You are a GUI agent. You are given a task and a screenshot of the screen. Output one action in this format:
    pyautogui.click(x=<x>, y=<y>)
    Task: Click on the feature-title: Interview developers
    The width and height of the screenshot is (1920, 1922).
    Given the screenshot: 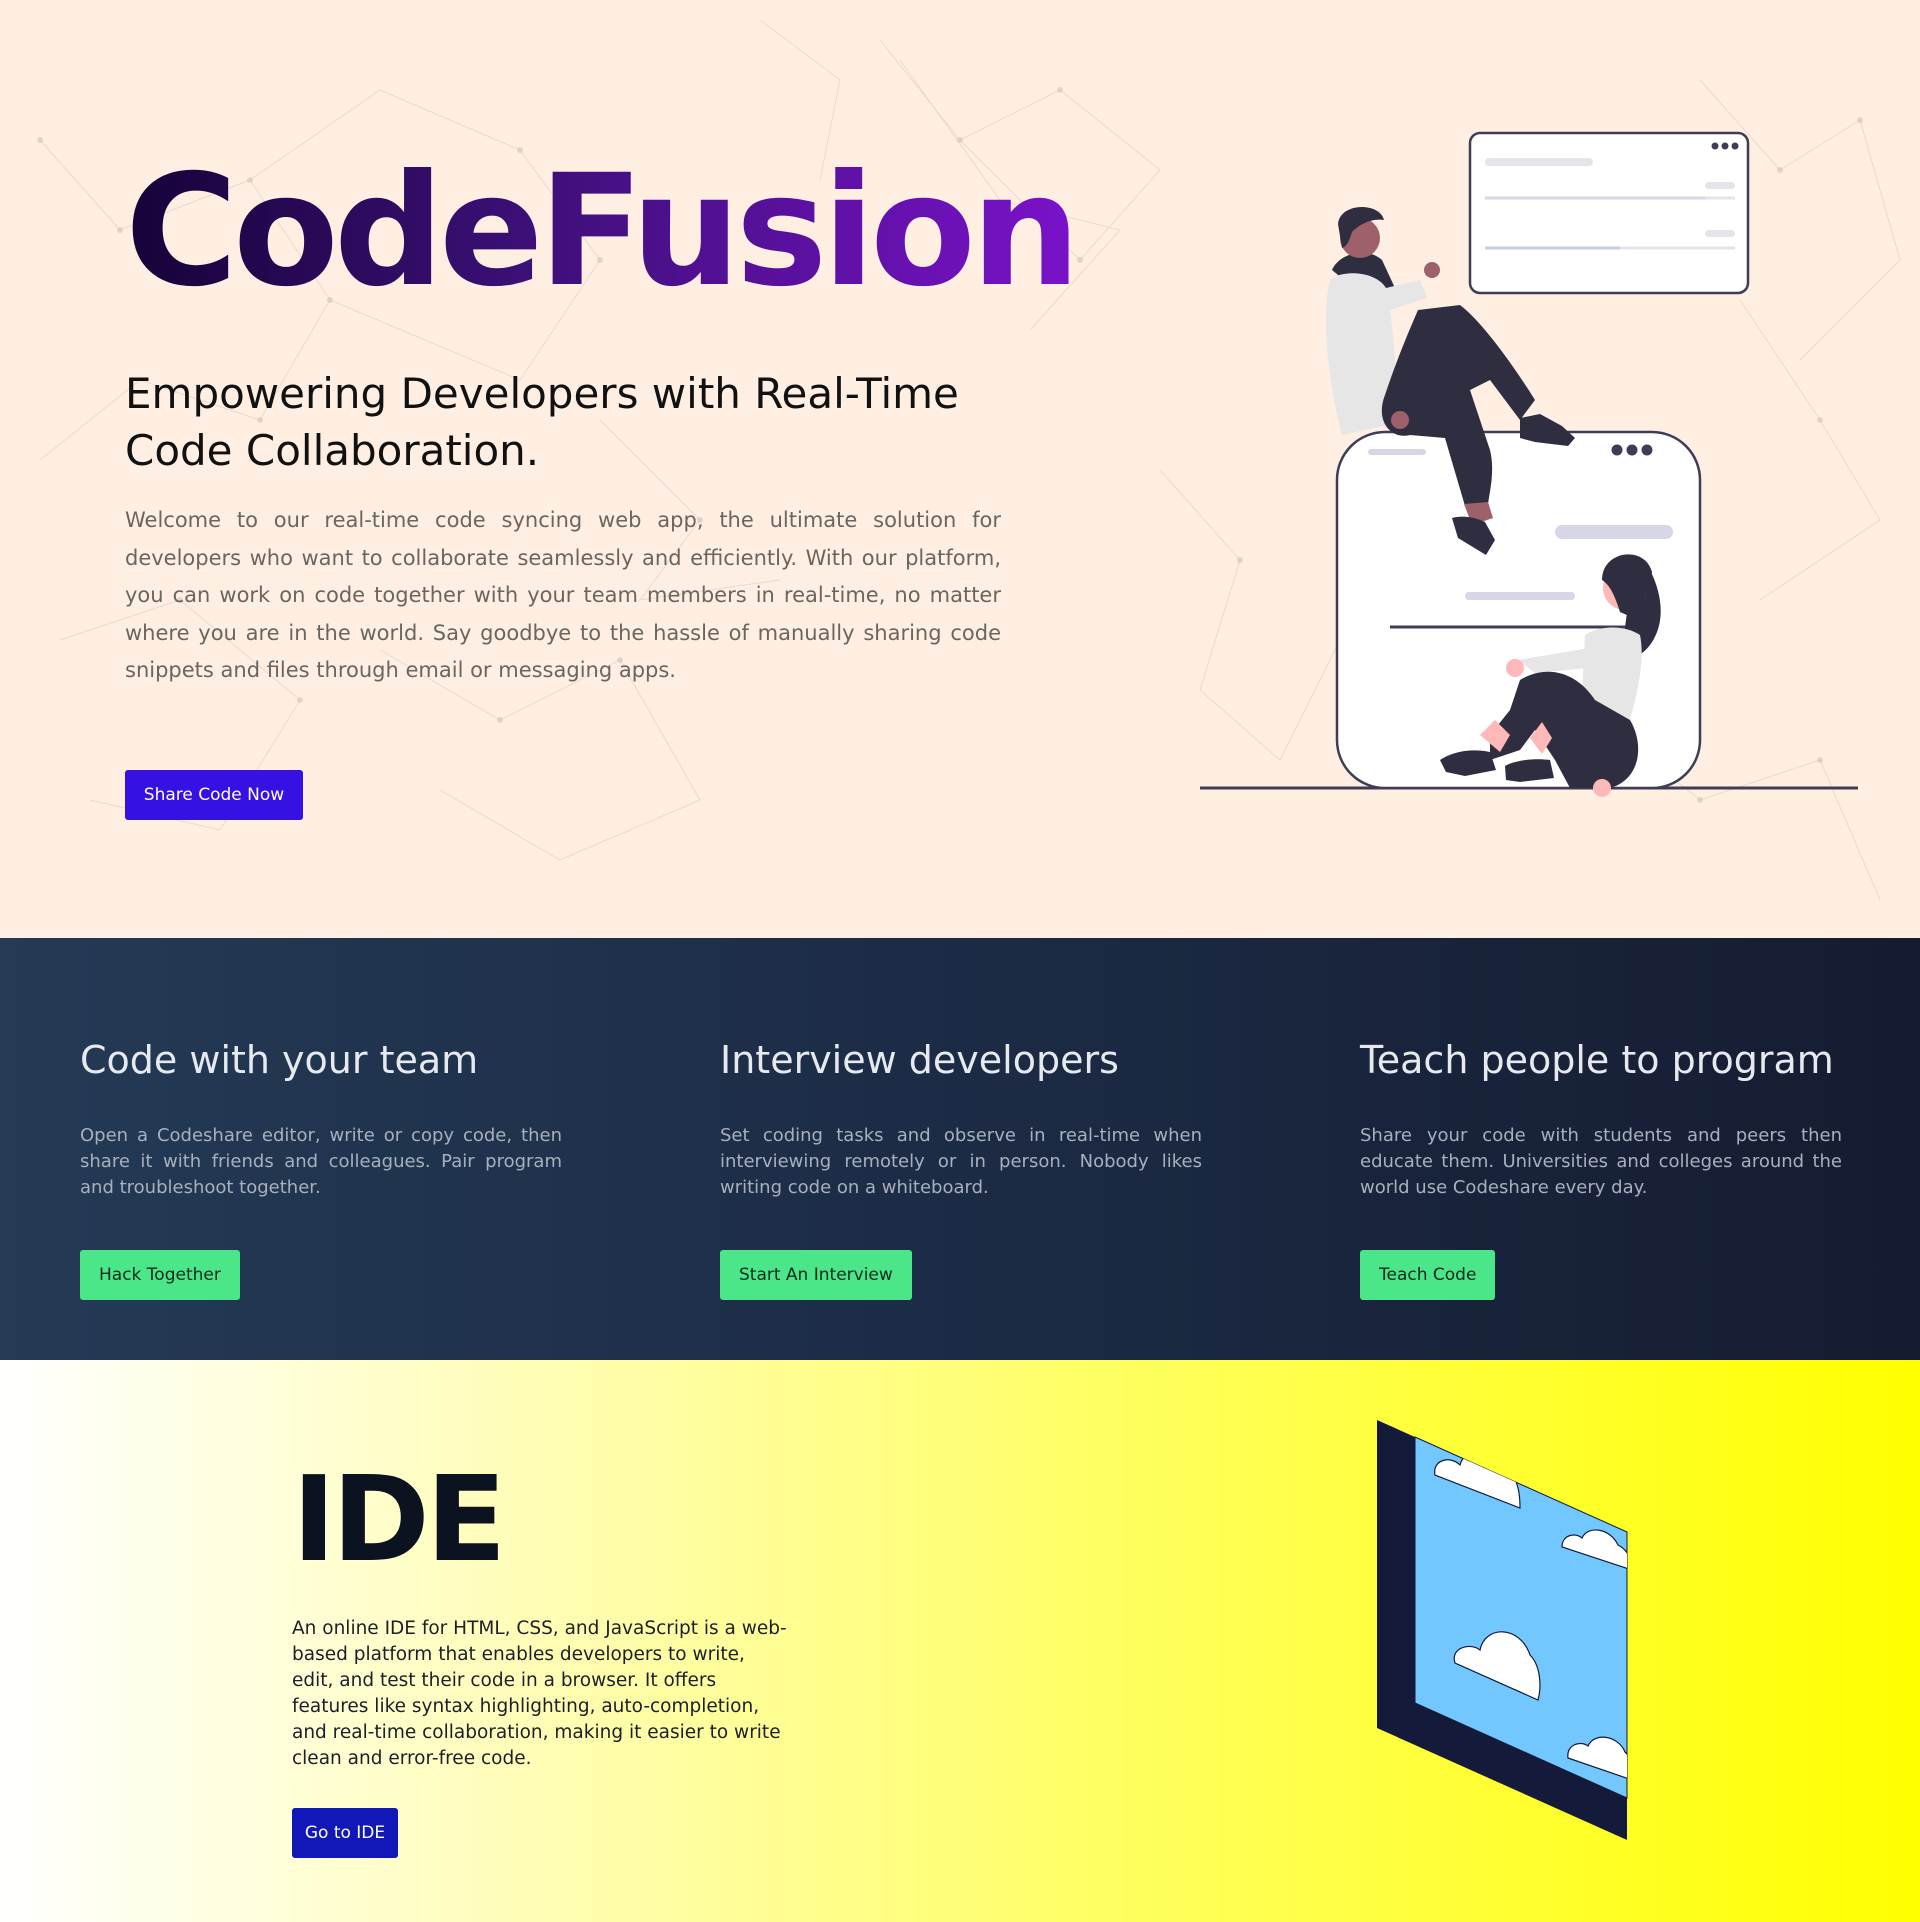 What is the action you would take?
    pyautogui.click(x=919, y=1060)
    